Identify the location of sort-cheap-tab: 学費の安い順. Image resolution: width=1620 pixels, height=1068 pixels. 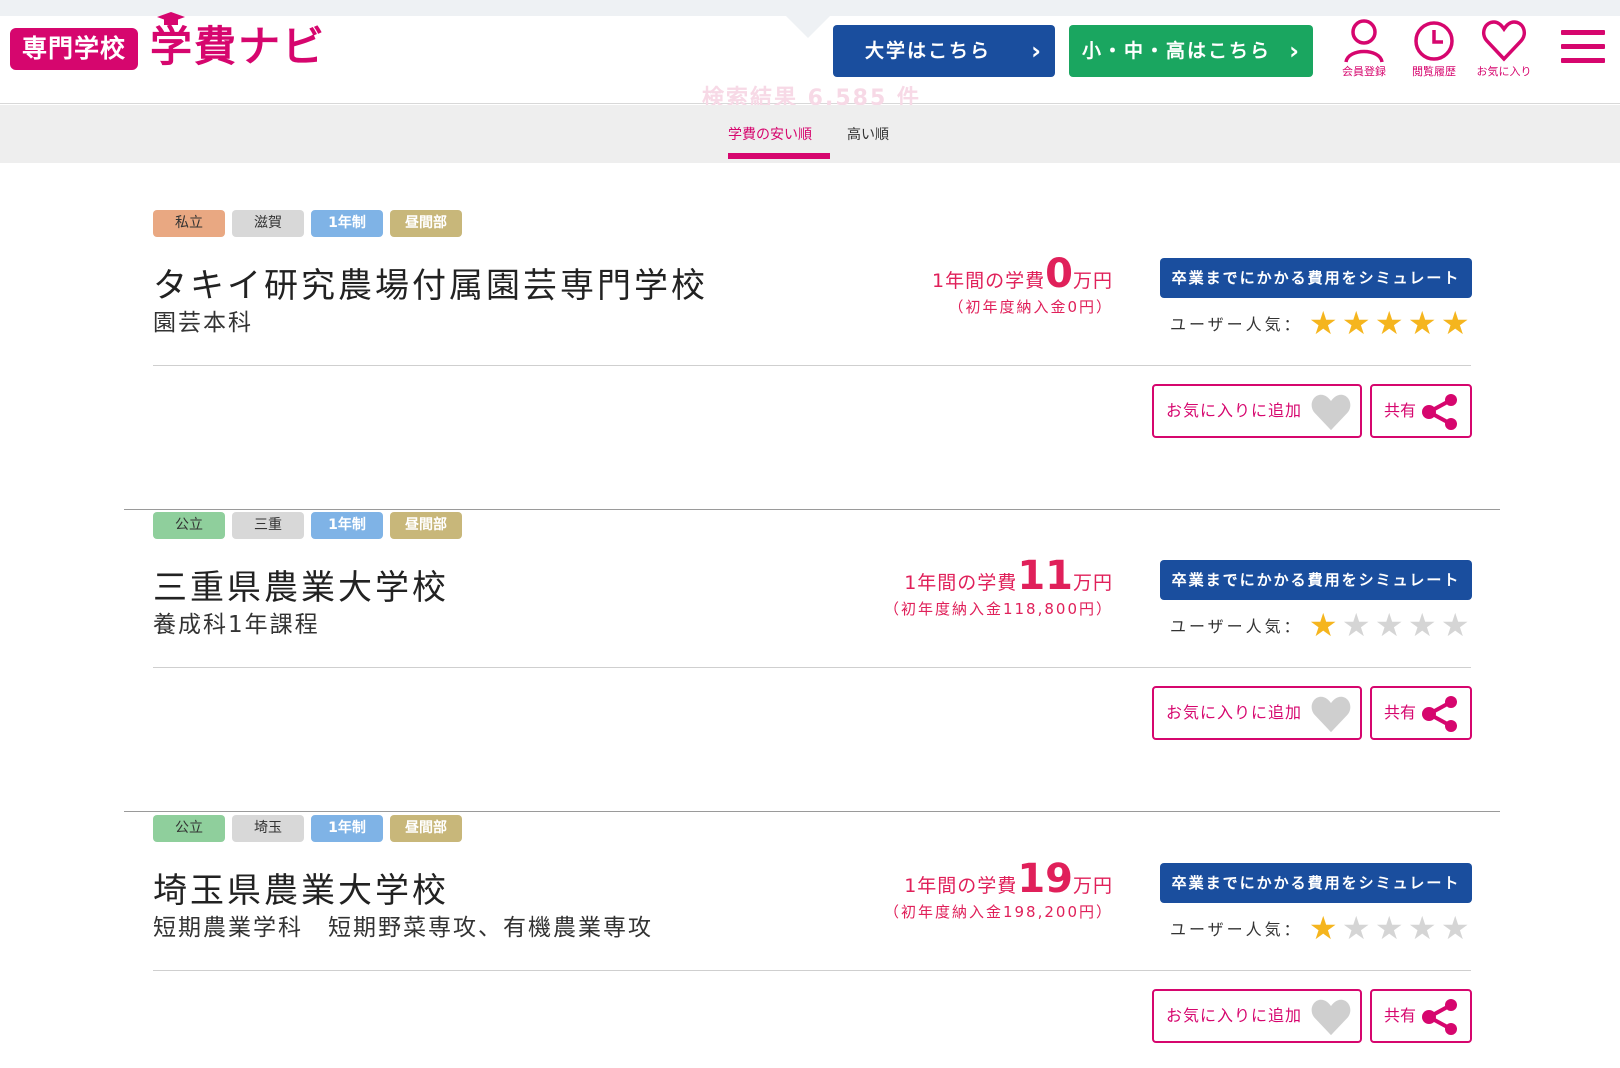
(779, 141).